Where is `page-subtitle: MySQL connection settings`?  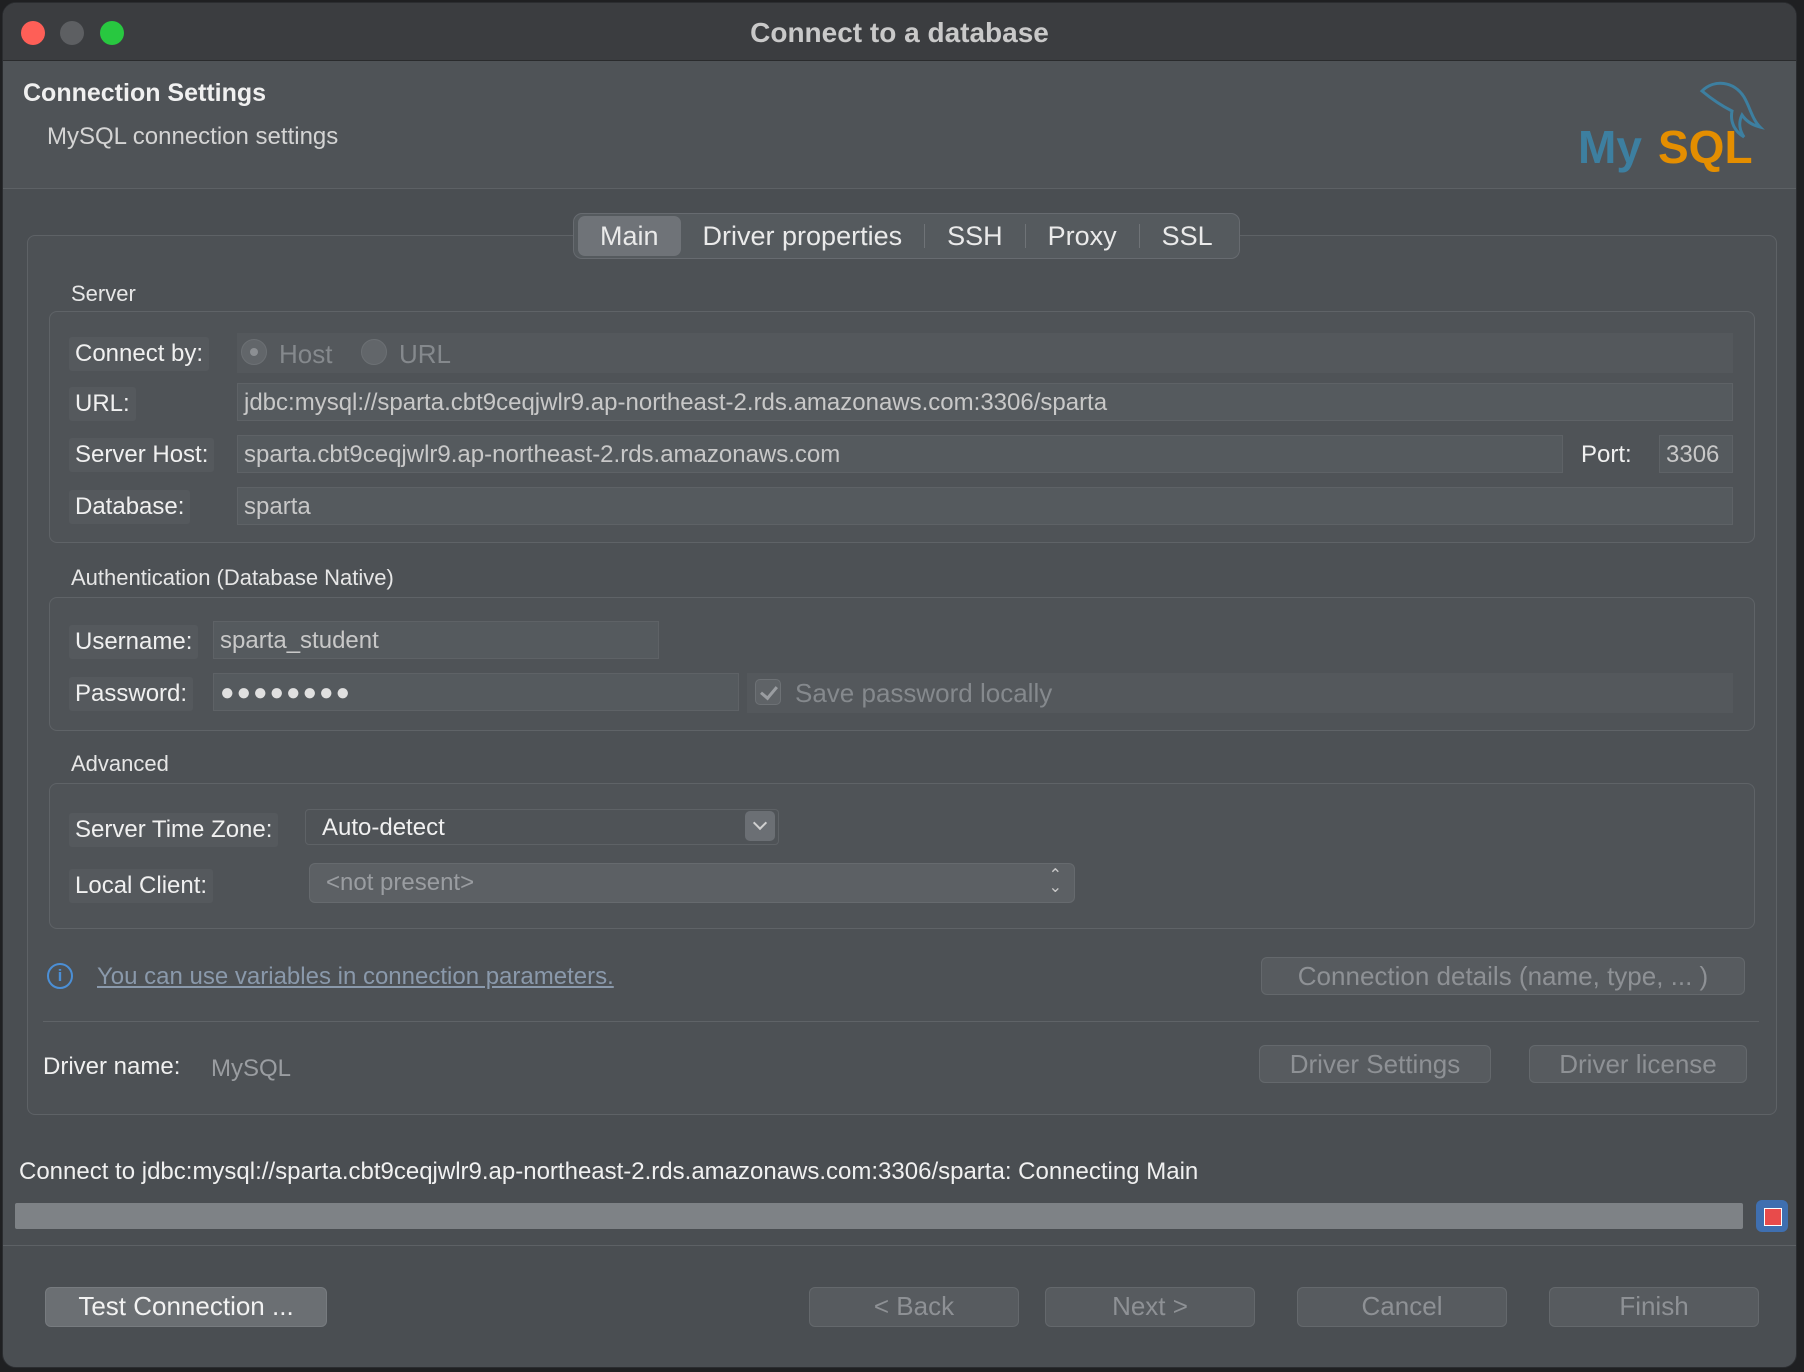 page-subtitle: MySQL connection settings is located at coordinates (193, 136).